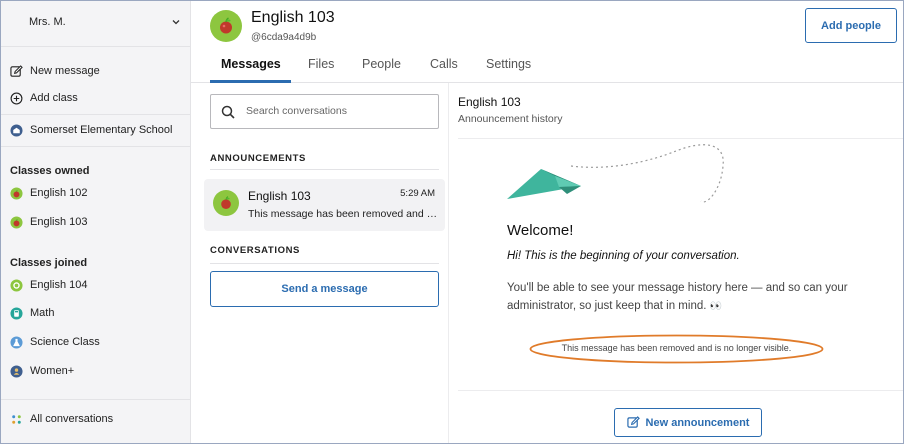 Image resolution: width=904 pixels, height=444 pixels. Describe the element at coordinates (52, 371) in the screenshot. I see `class-label: Women+` at that location.